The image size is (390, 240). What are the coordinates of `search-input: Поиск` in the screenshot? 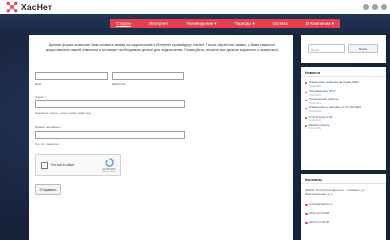 It's located at (326, 48).